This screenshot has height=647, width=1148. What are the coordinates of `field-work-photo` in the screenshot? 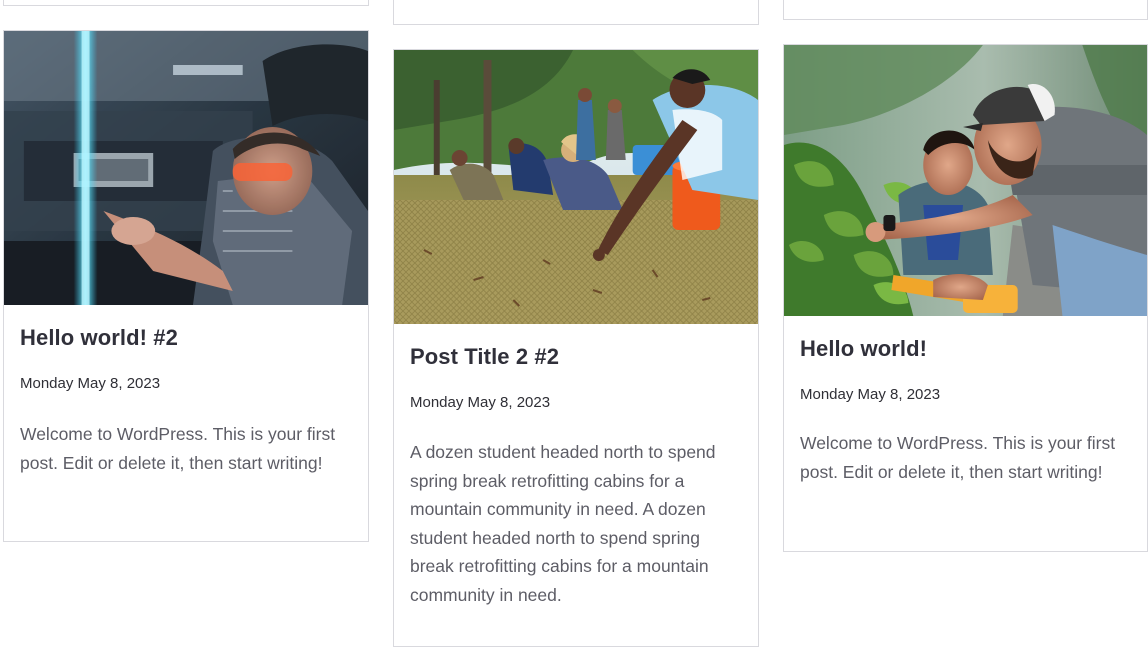 It's located at (576, 187).